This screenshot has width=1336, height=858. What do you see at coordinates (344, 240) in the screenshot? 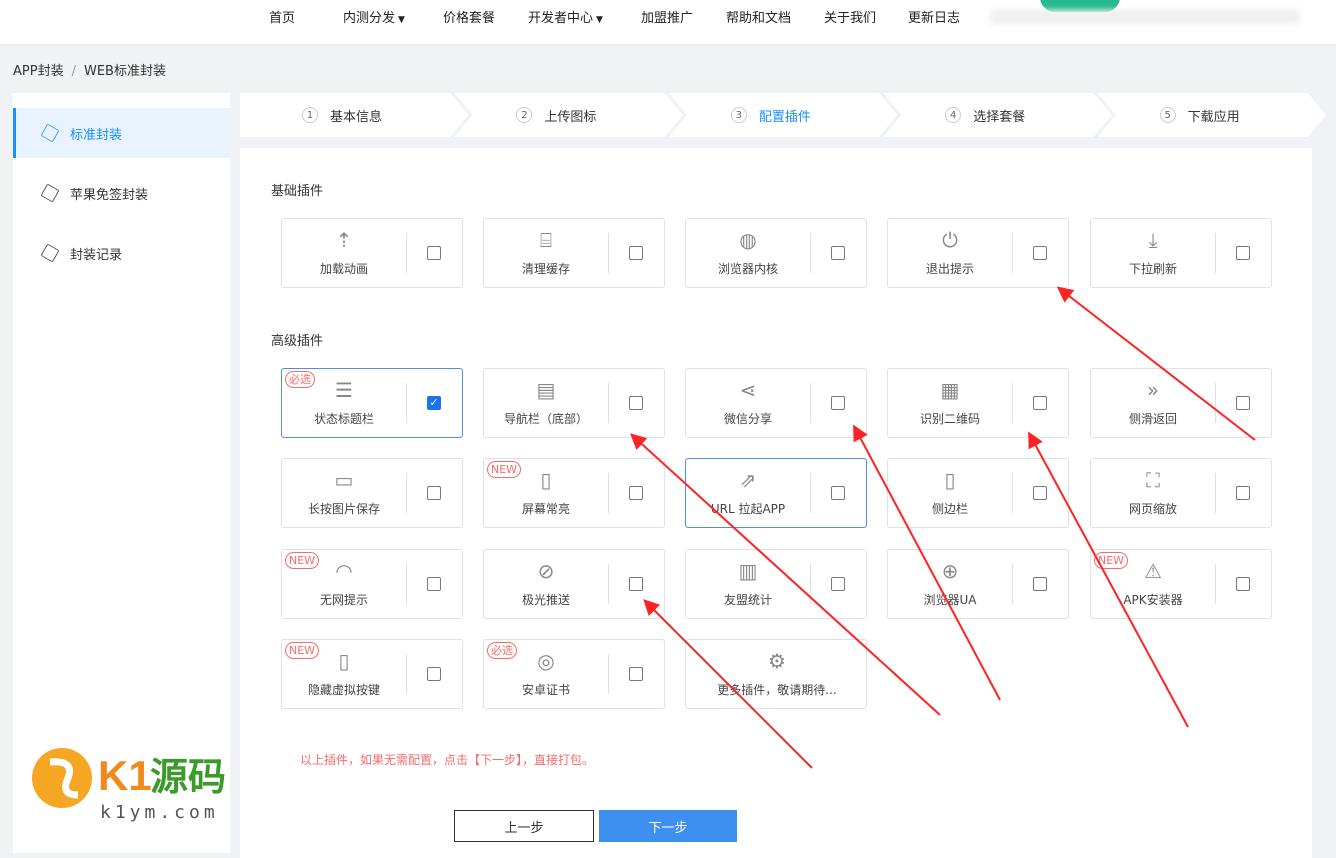
I see `upload-icon: ⇡` at bounding box center [344, 240].